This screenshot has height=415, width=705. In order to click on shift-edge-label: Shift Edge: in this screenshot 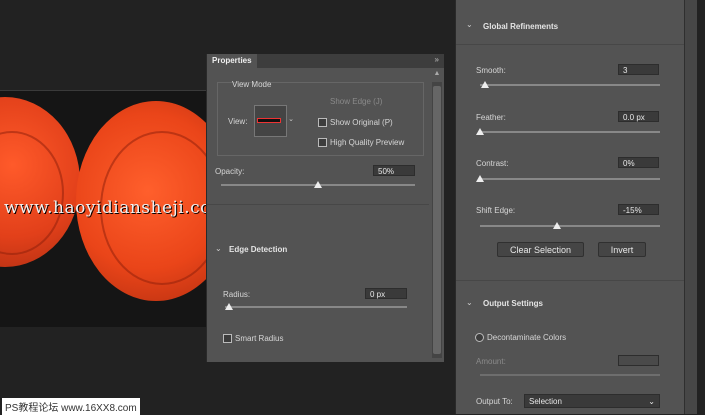, I will do `click(496, 210)`.